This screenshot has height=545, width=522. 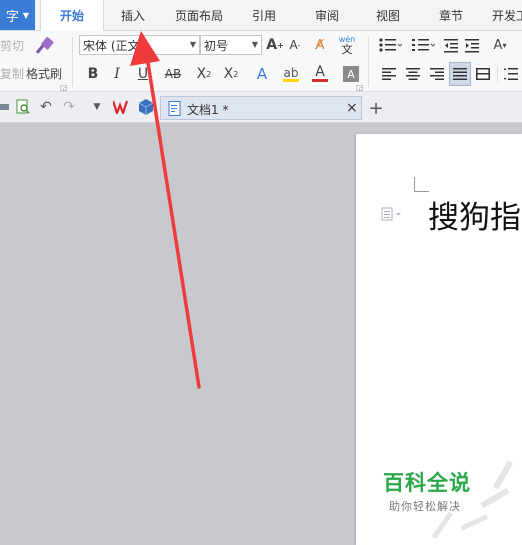 What do you see at coordinates (5, 107) in the screenshot?
I see `print-icon` at bounding box center [5, 107].